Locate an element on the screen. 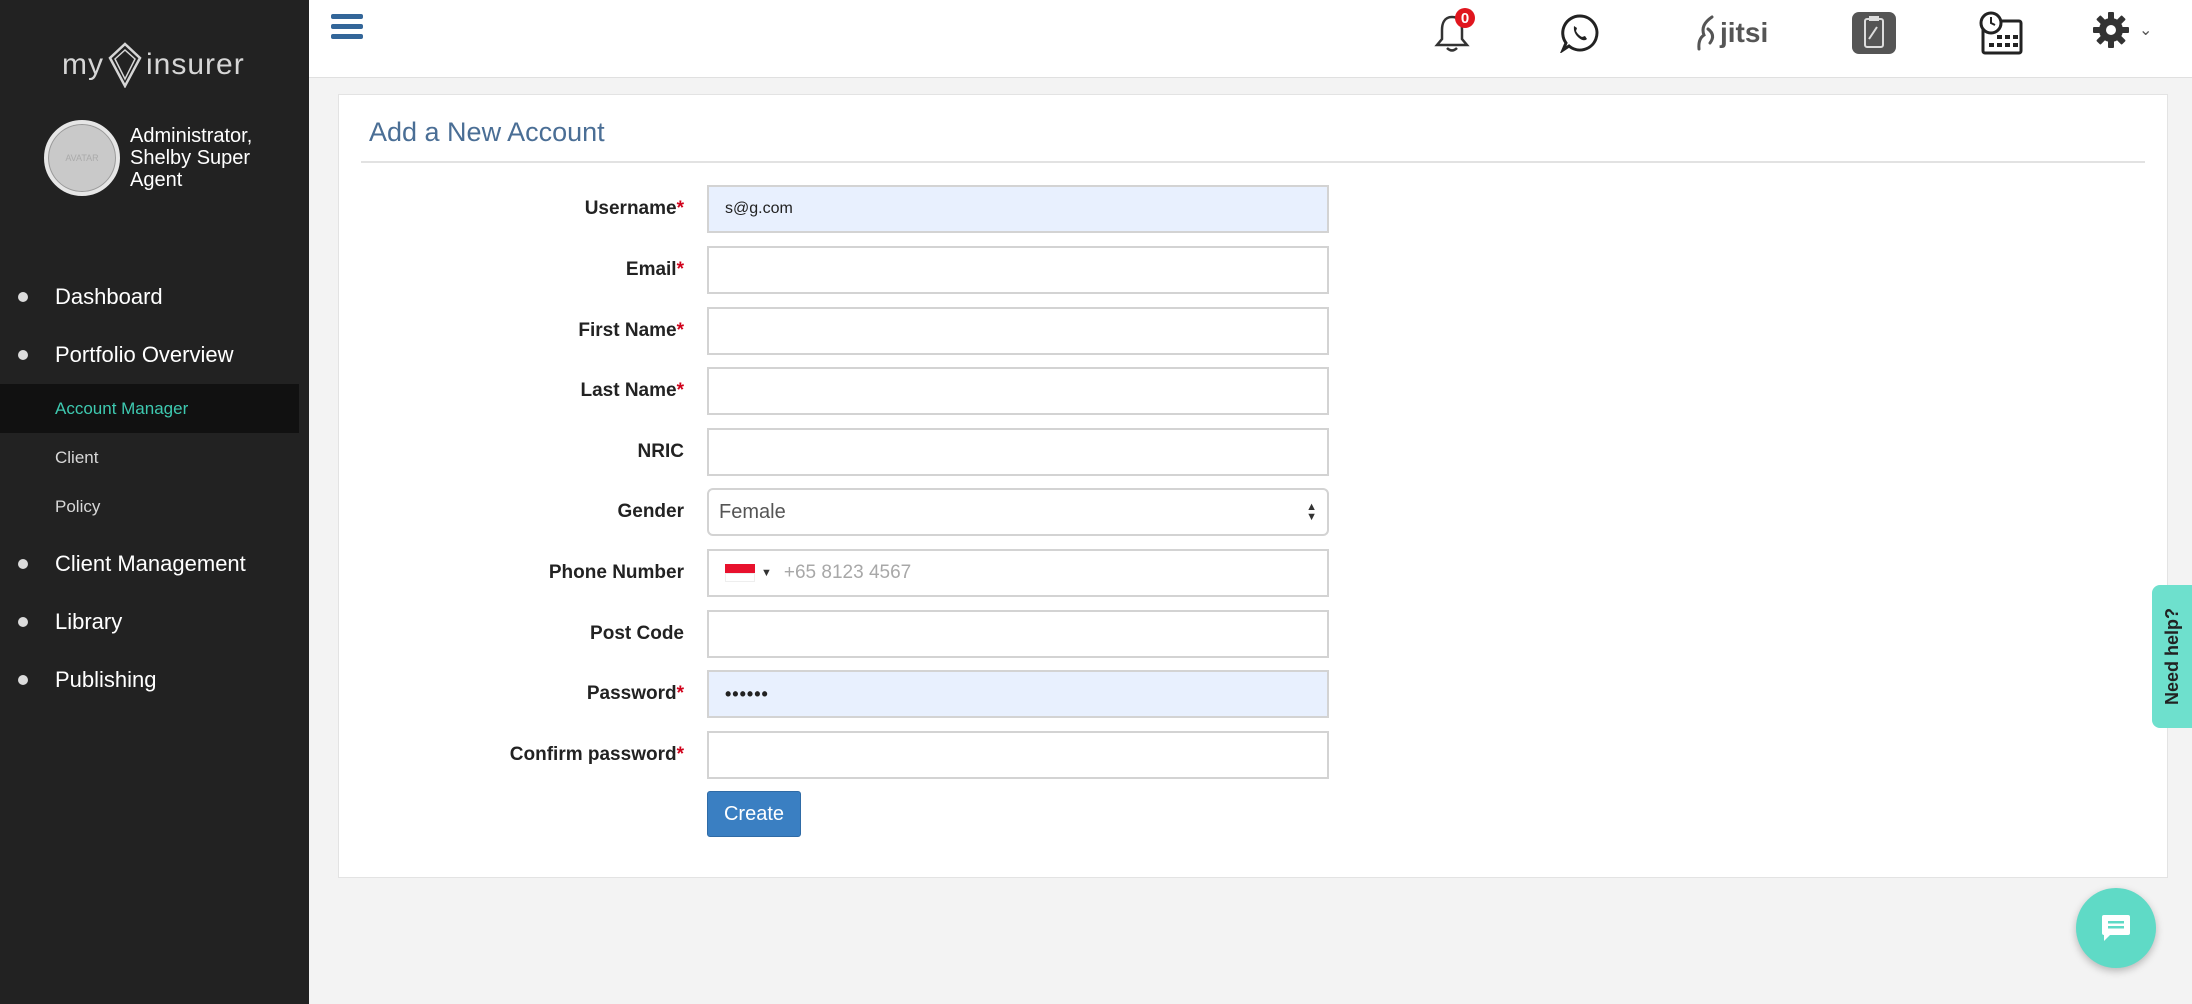 The width and height of the screenshot is (2192, 1004). email-label: Email * is located at coordinates (654, 269).